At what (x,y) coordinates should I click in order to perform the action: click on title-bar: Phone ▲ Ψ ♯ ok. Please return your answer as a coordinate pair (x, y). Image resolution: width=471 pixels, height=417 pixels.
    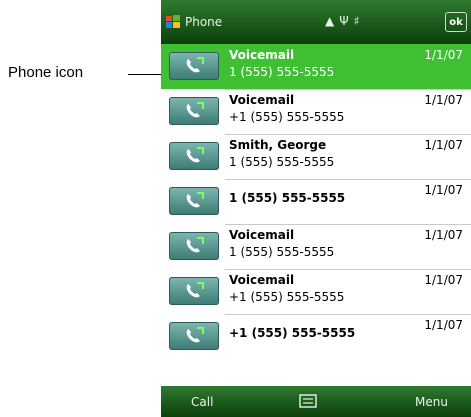
    Looking at the image, I should click on (316, 22).